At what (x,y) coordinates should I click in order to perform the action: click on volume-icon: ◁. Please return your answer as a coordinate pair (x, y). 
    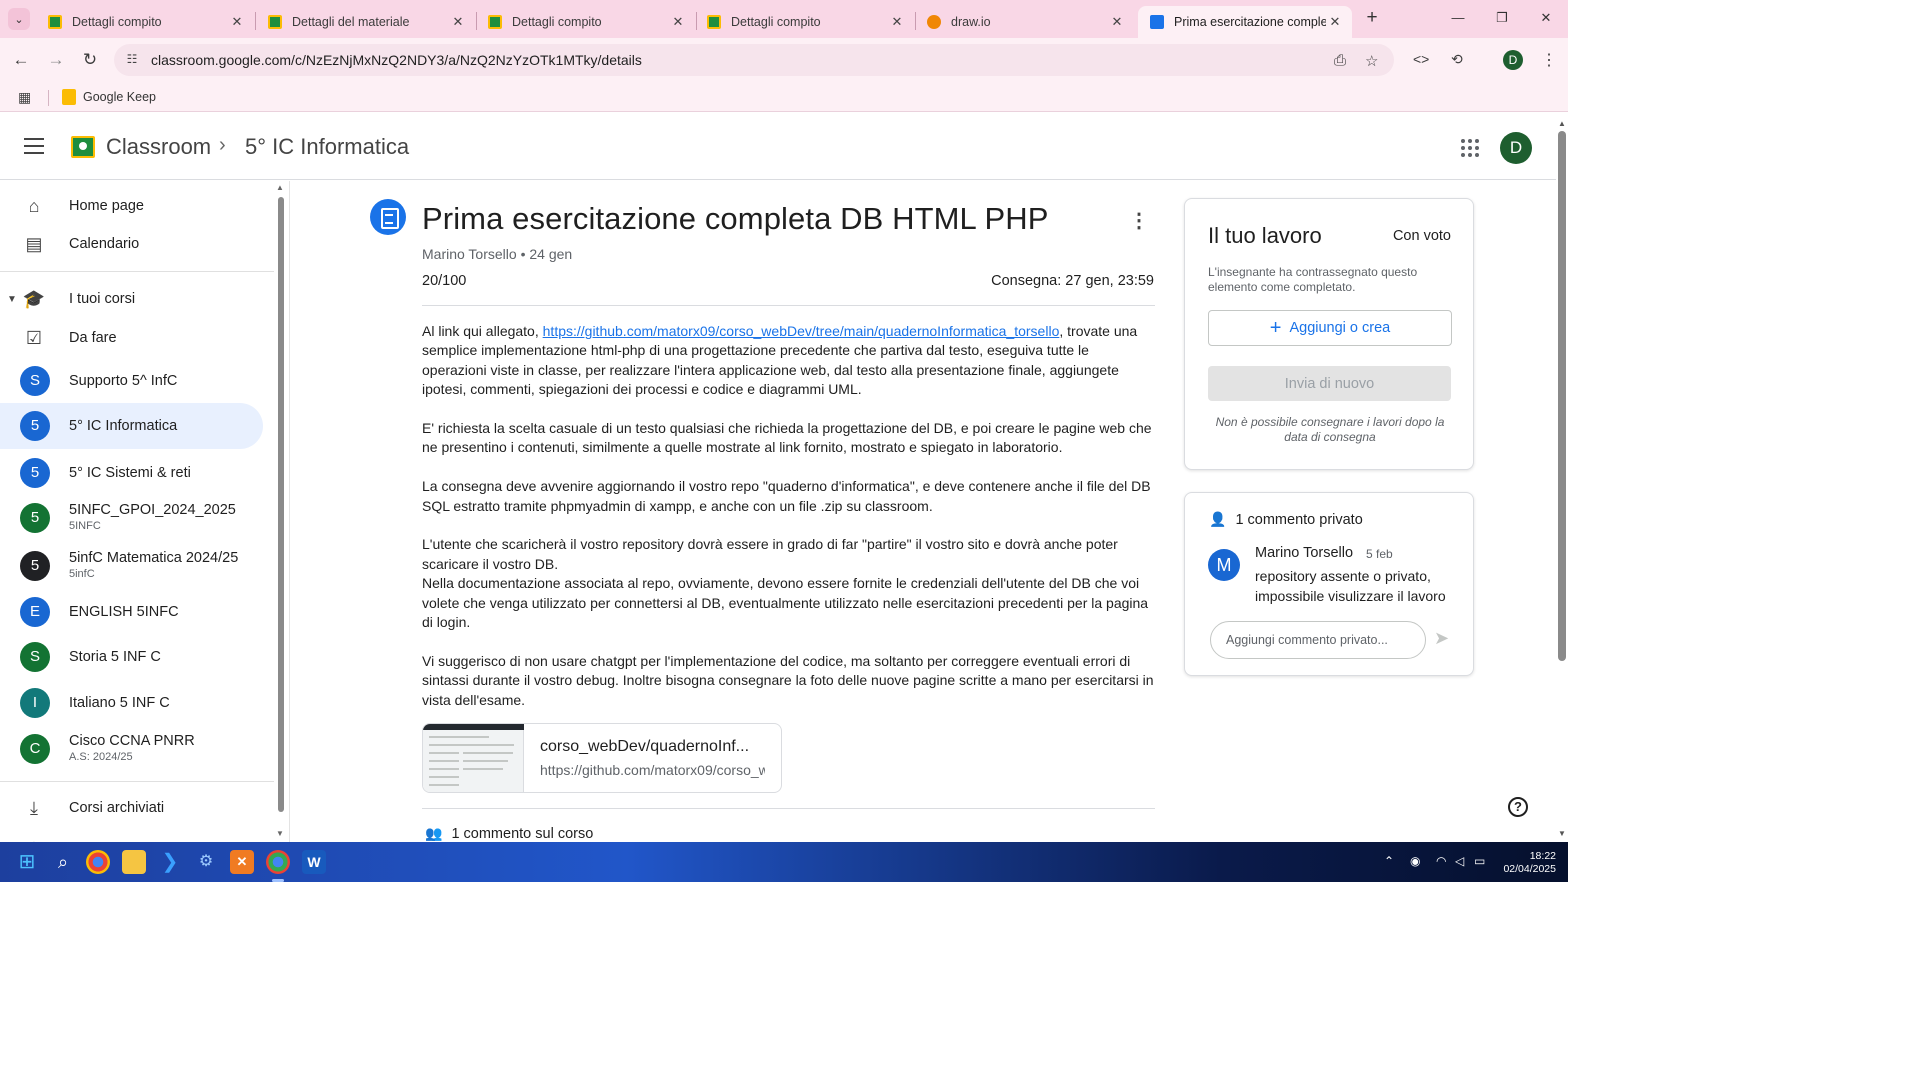
    Looking at the image, I should click on (1459, 861).